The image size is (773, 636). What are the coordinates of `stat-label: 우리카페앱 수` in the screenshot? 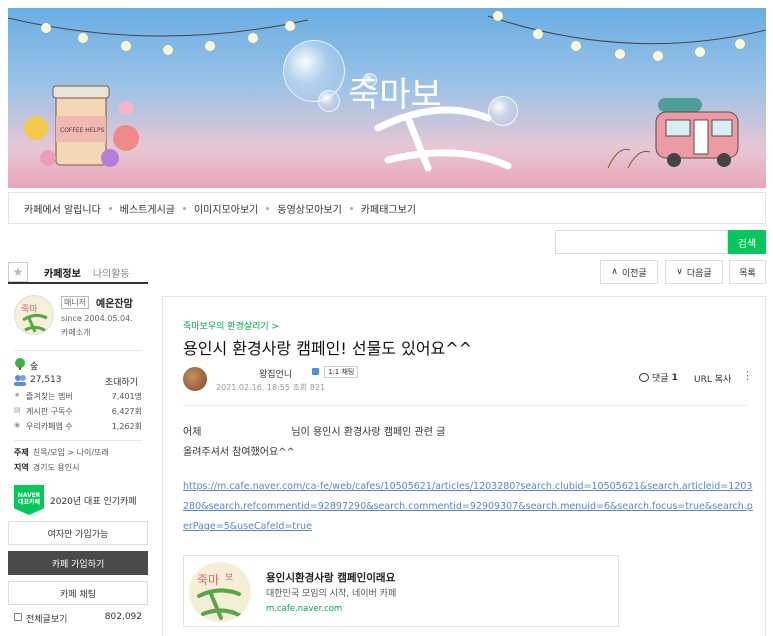 It's located at (49, 426).